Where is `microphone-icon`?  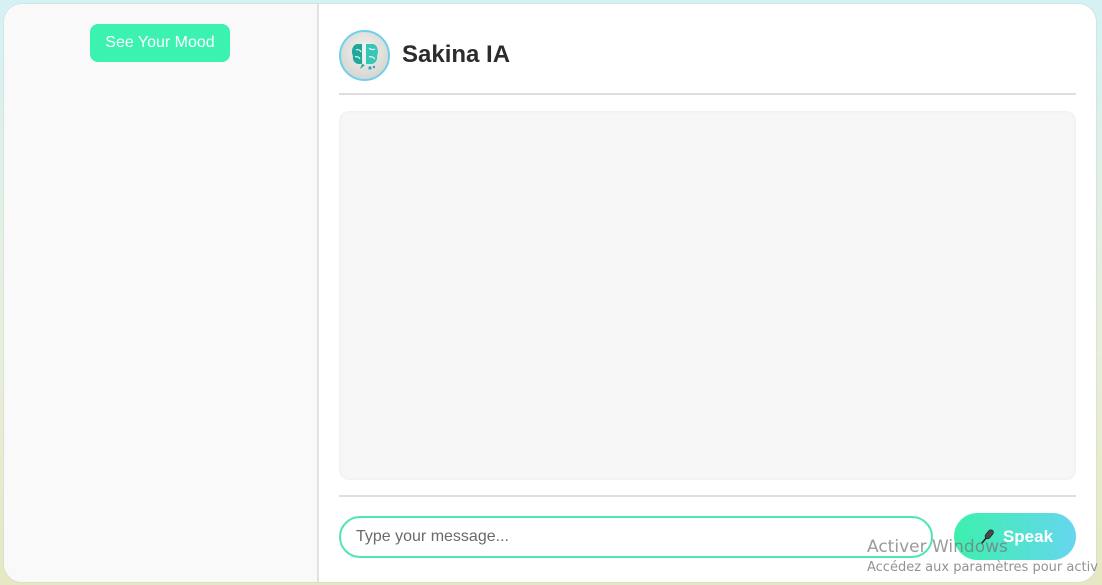
microphone-icon is located at coordinates (987, 537).